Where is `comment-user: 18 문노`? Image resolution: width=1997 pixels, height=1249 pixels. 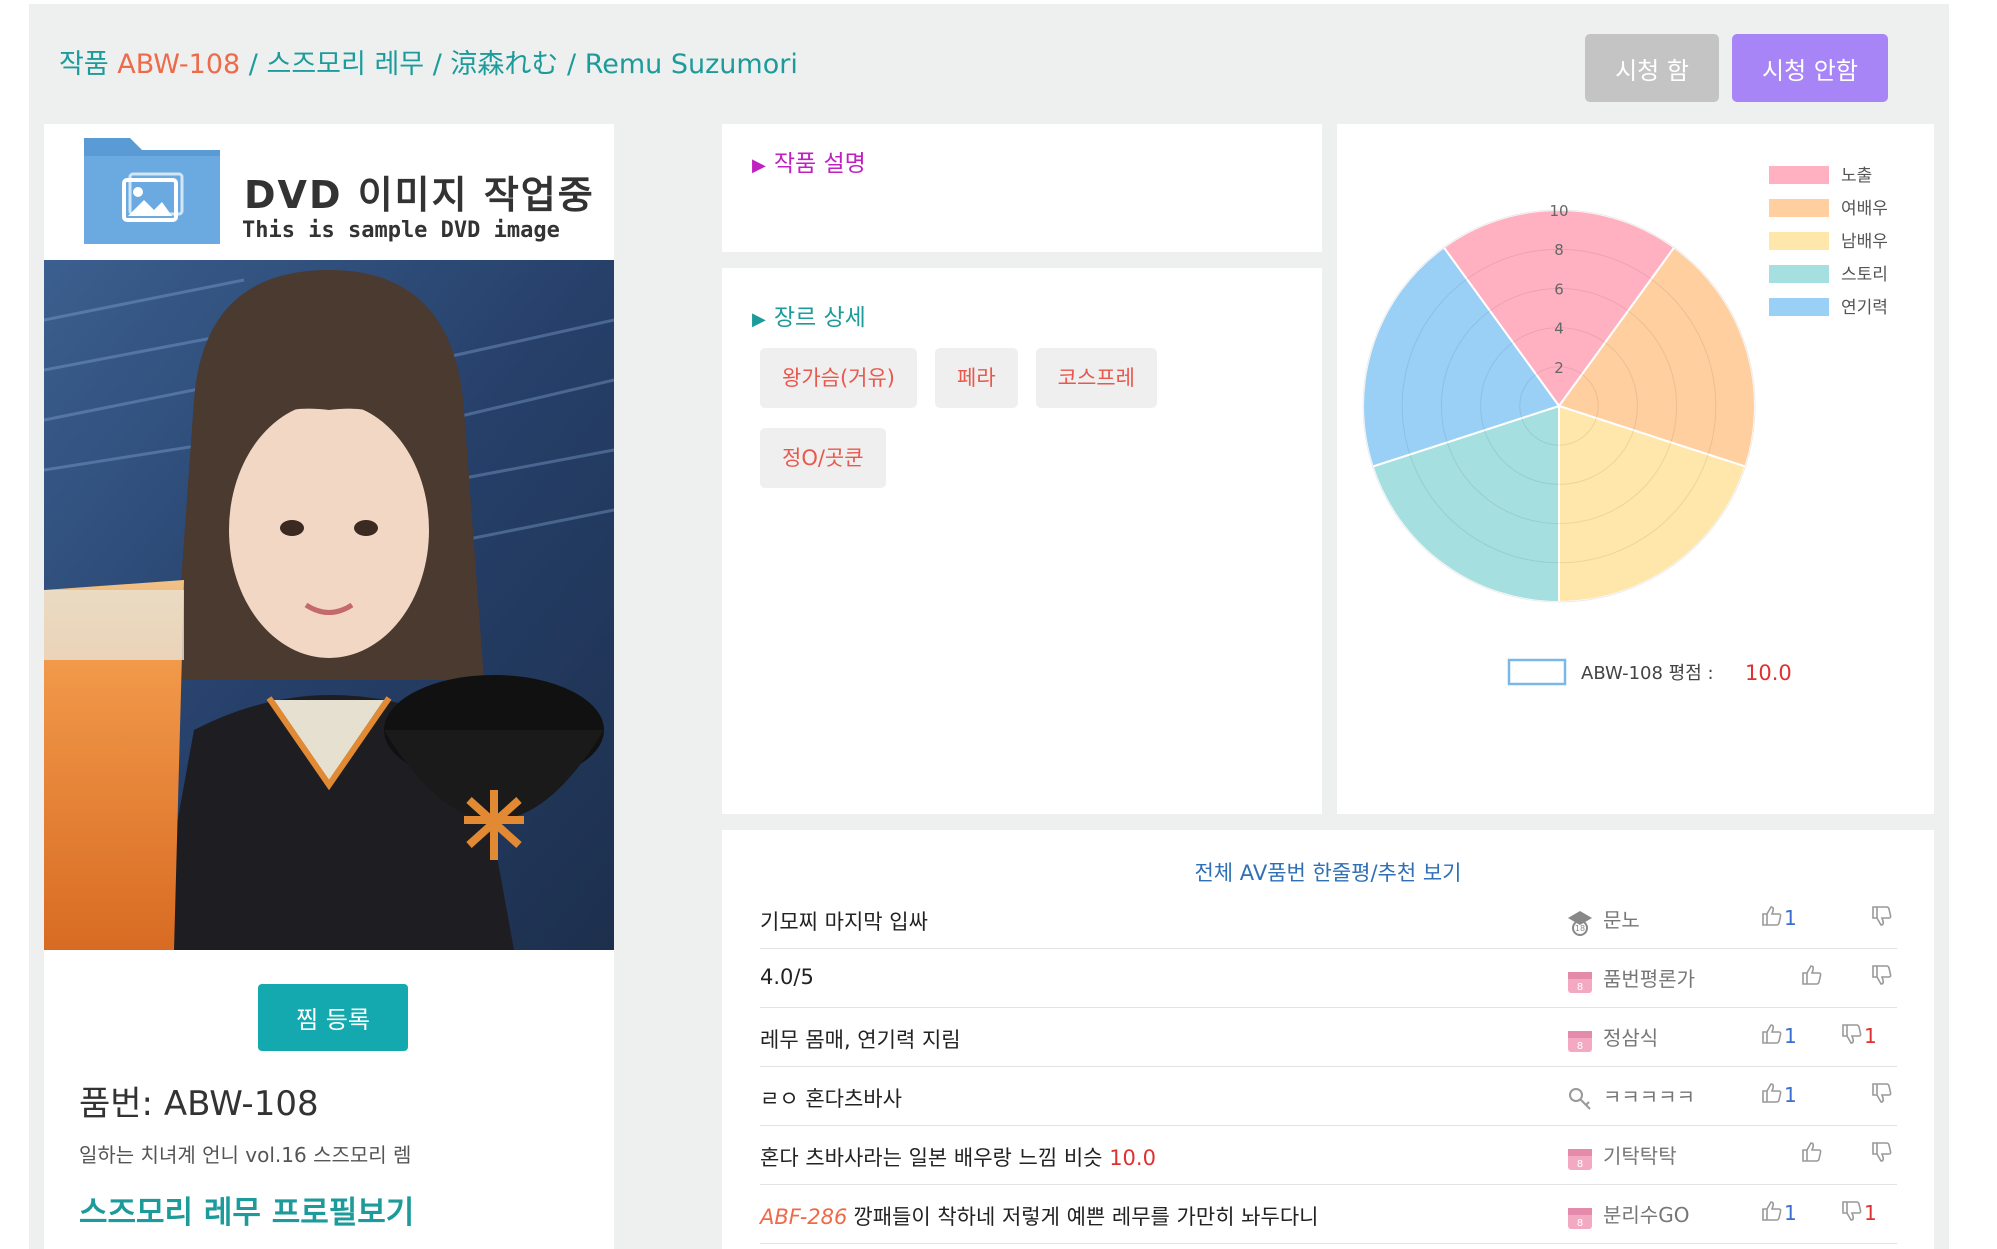
comment-user: 18 문노 is located at coordinates (1602, 920).